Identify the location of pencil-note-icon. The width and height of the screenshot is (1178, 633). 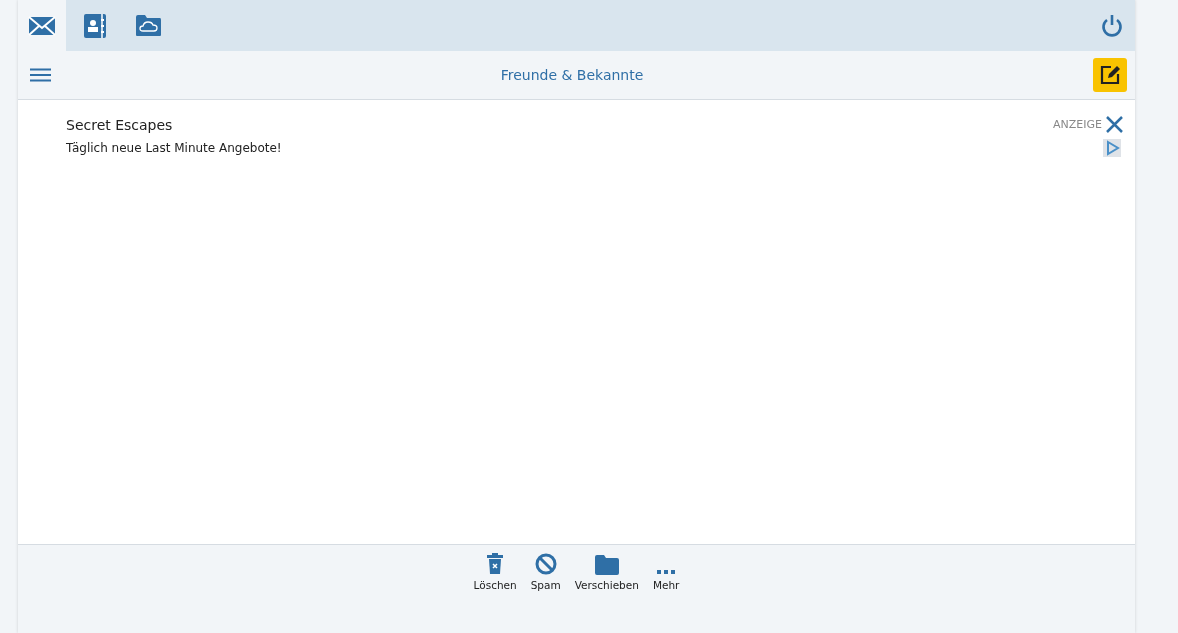
(1110, 75).